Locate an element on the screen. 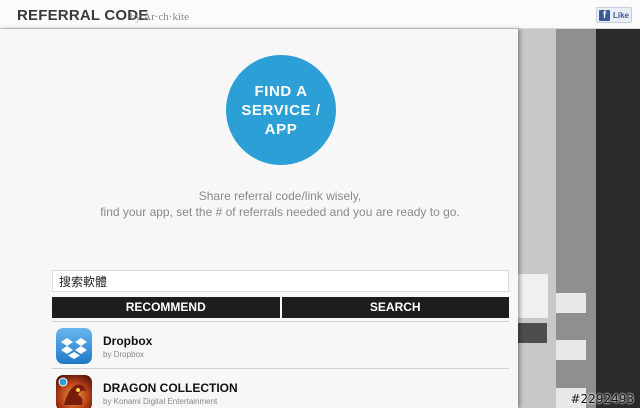  tab-bar: RECOMMEND SEARCH is located at coordinates (280, 307).